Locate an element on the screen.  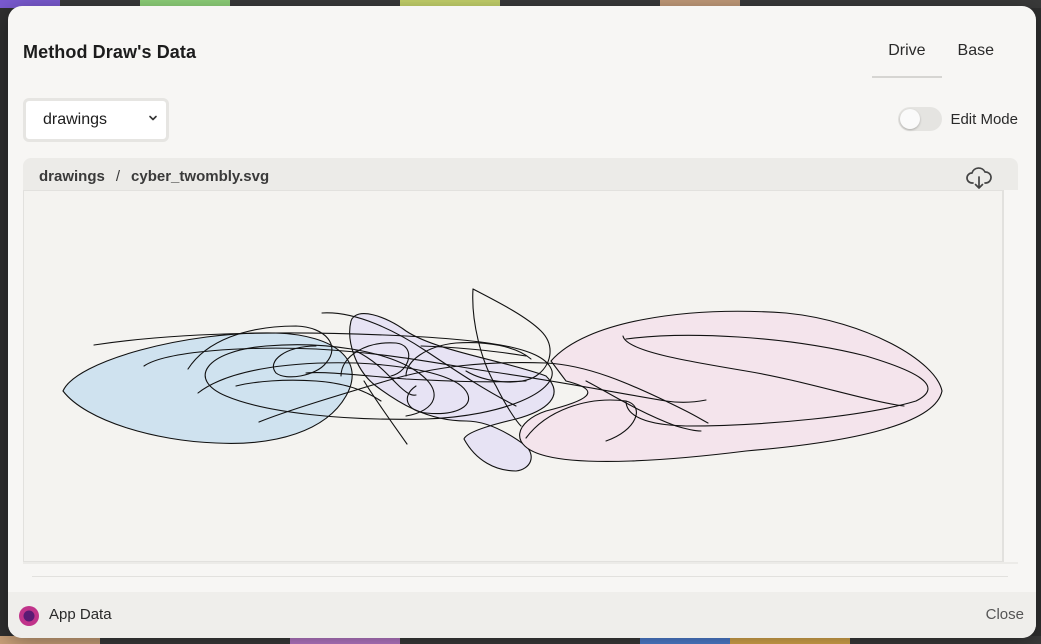
edit-mode-control: Edit Mode is located at coordinates (958, 119).